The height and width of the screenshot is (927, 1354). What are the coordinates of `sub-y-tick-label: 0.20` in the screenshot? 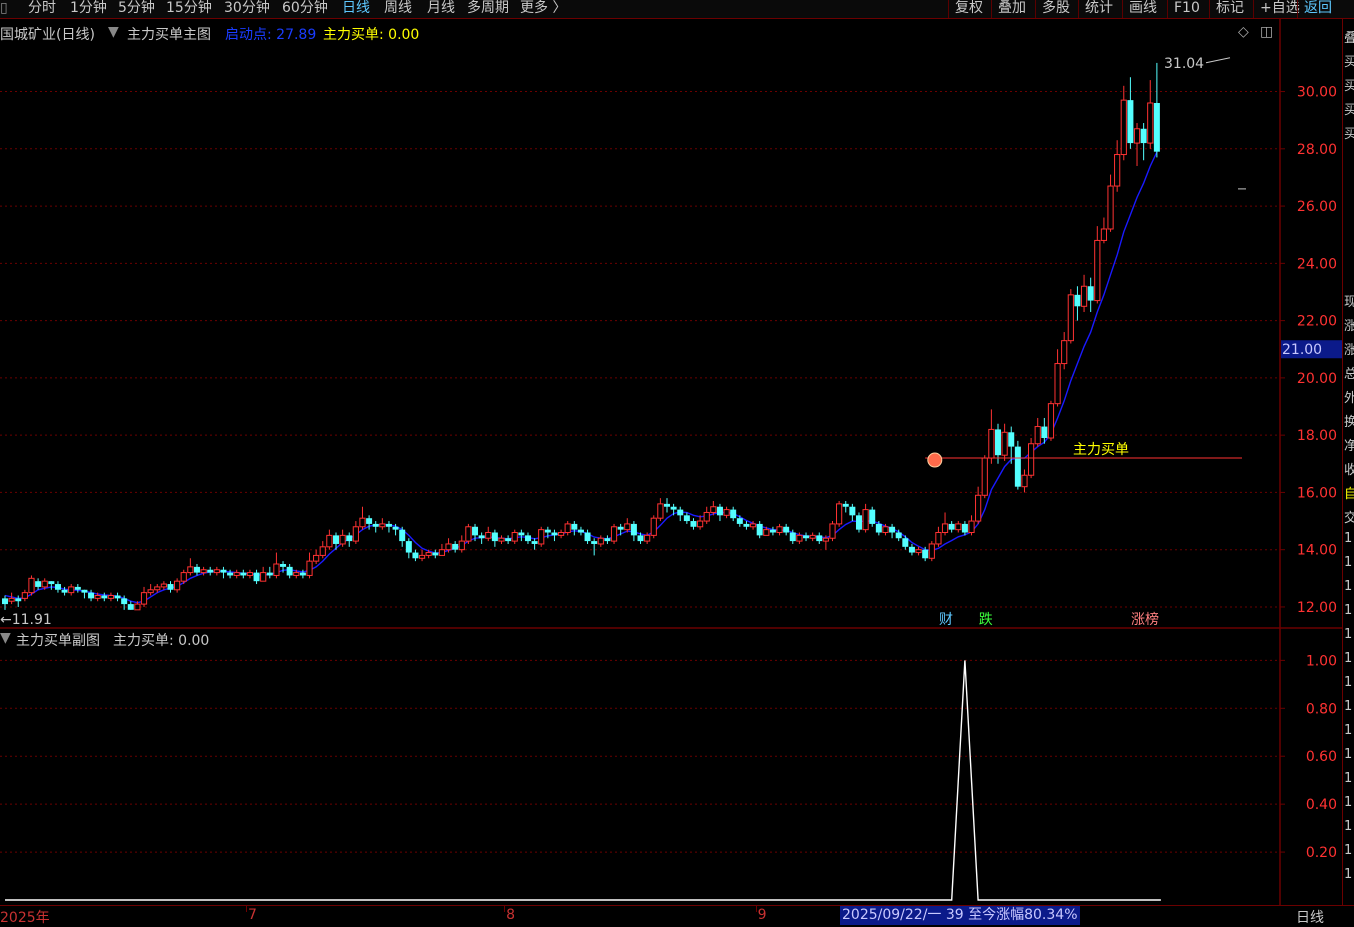 It's located at (1321, 853).